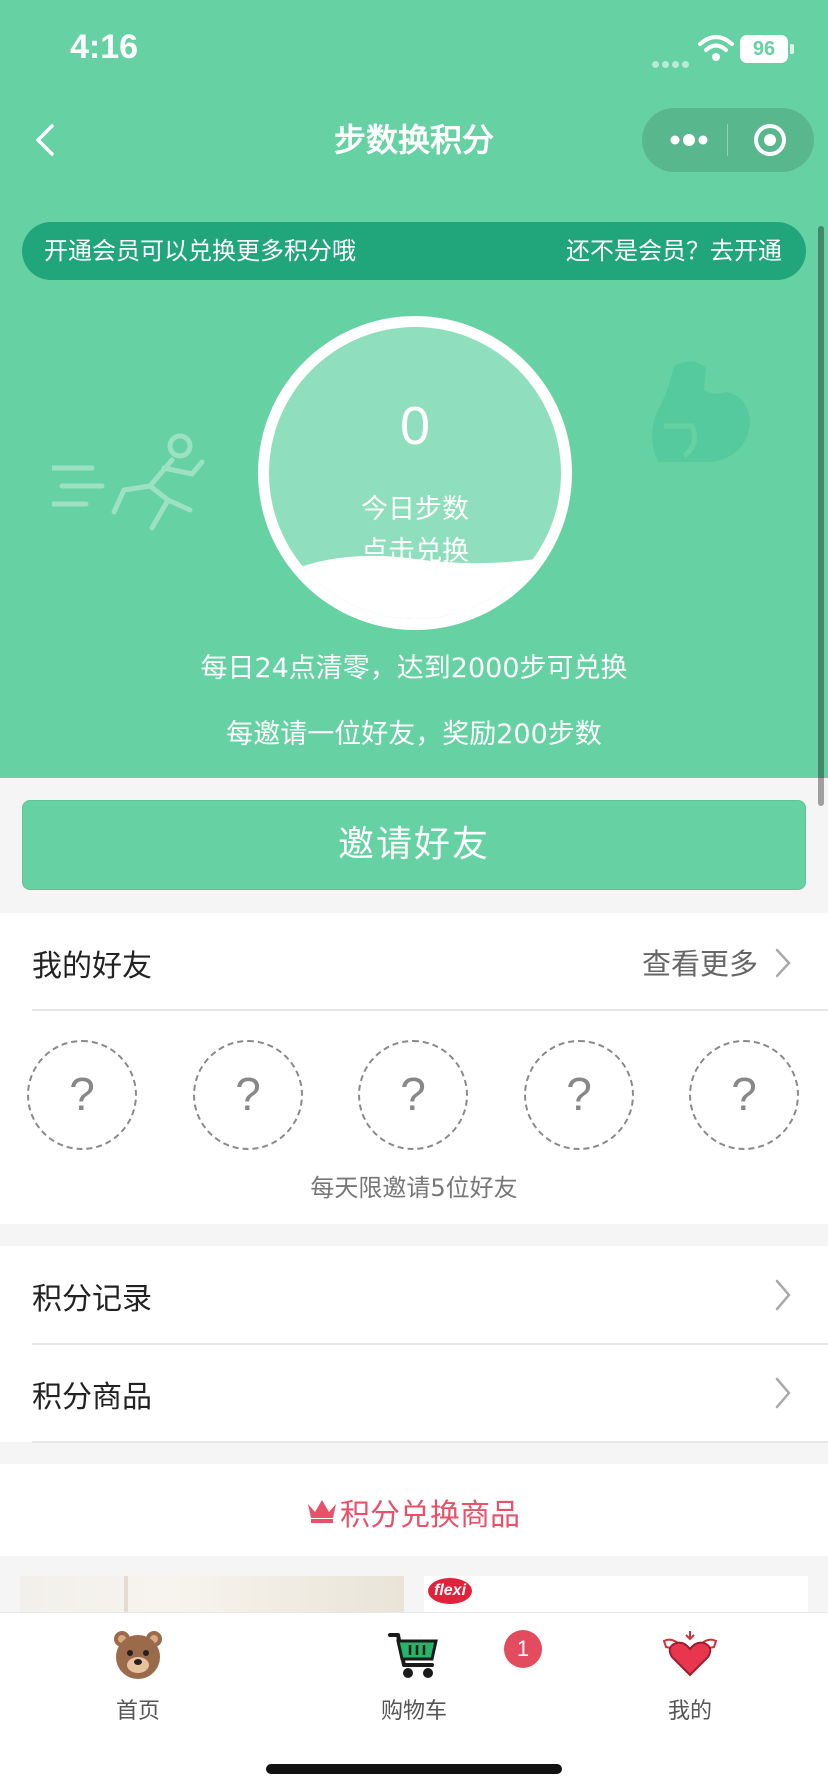 Image resolution: width=828 pixels, height=1792 pixels. I want to click on product-card-image: flexi, so click(616, 1596).